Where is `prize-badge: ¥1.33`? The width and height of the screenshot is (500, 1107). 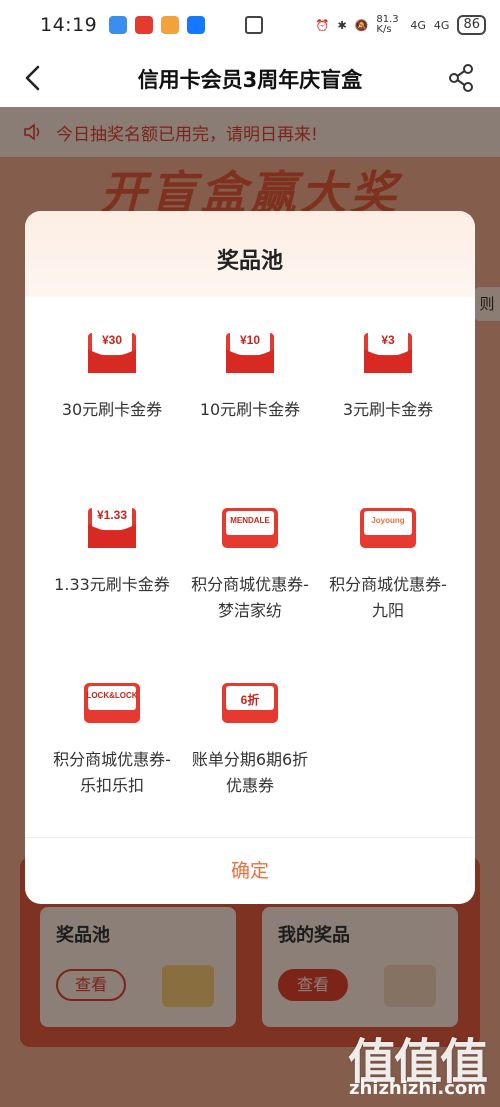 prize-badge: ¥1.33 is located at coordinates (112, 515).